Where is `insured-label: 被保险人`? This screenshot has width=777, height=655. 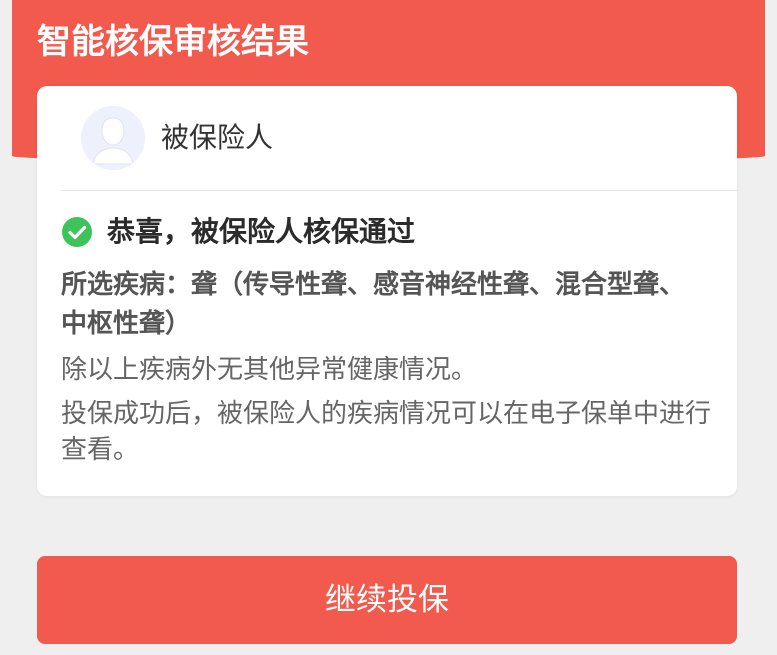
insured-label: 被保险人 is located at coordinates (217, 137).